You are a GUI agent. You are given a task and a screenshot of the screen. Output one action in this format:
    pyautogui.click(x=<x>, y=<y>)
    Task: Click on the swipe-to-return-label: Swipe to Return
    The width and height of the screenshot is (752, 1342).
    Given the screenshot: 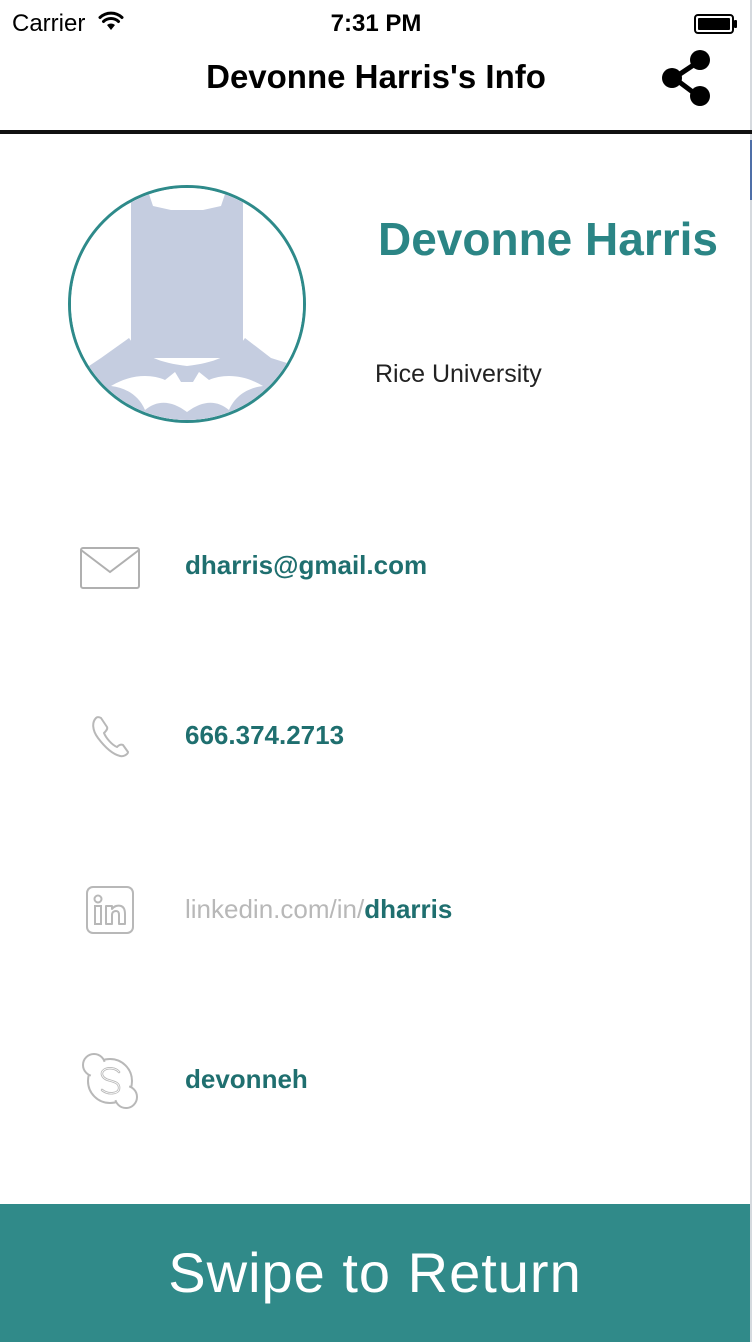 What is the action you would take?
    pyautogui.click(x=375, y=1272)
    